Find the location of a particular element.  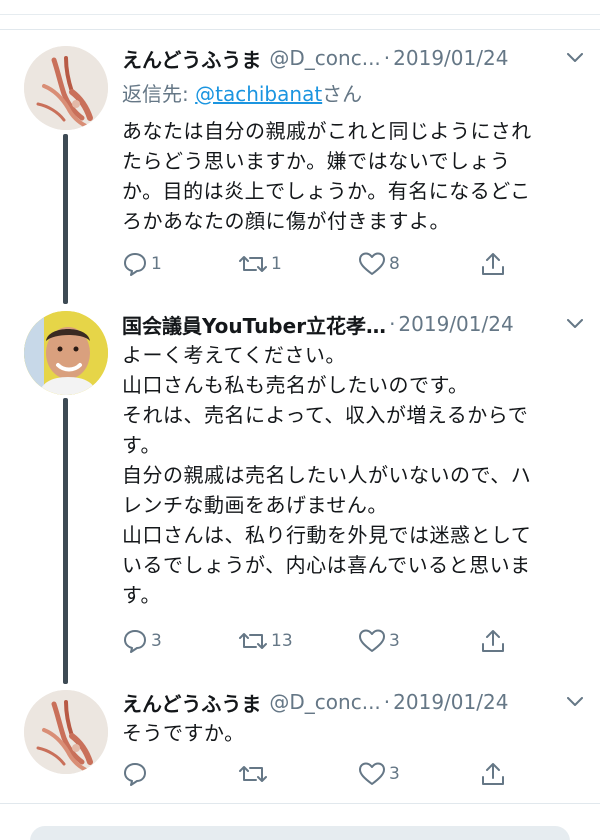

retweet-count: 13 is located at coordinates (282, 641).